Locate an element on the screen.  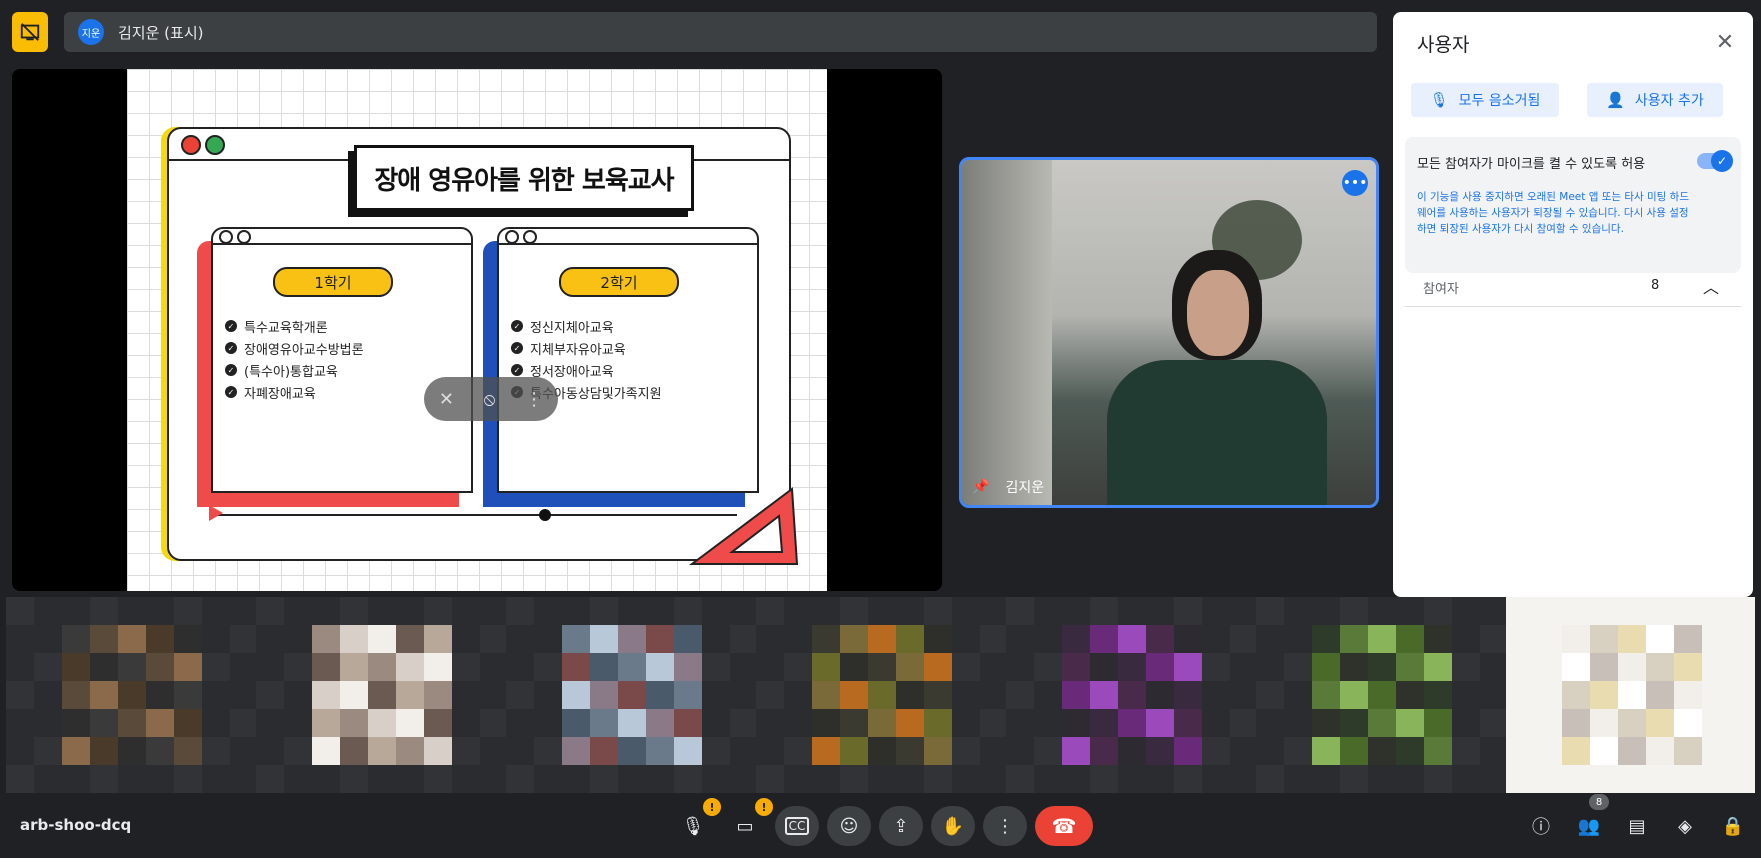
ruler-triangle-icon is located at coordinates (744, 526).